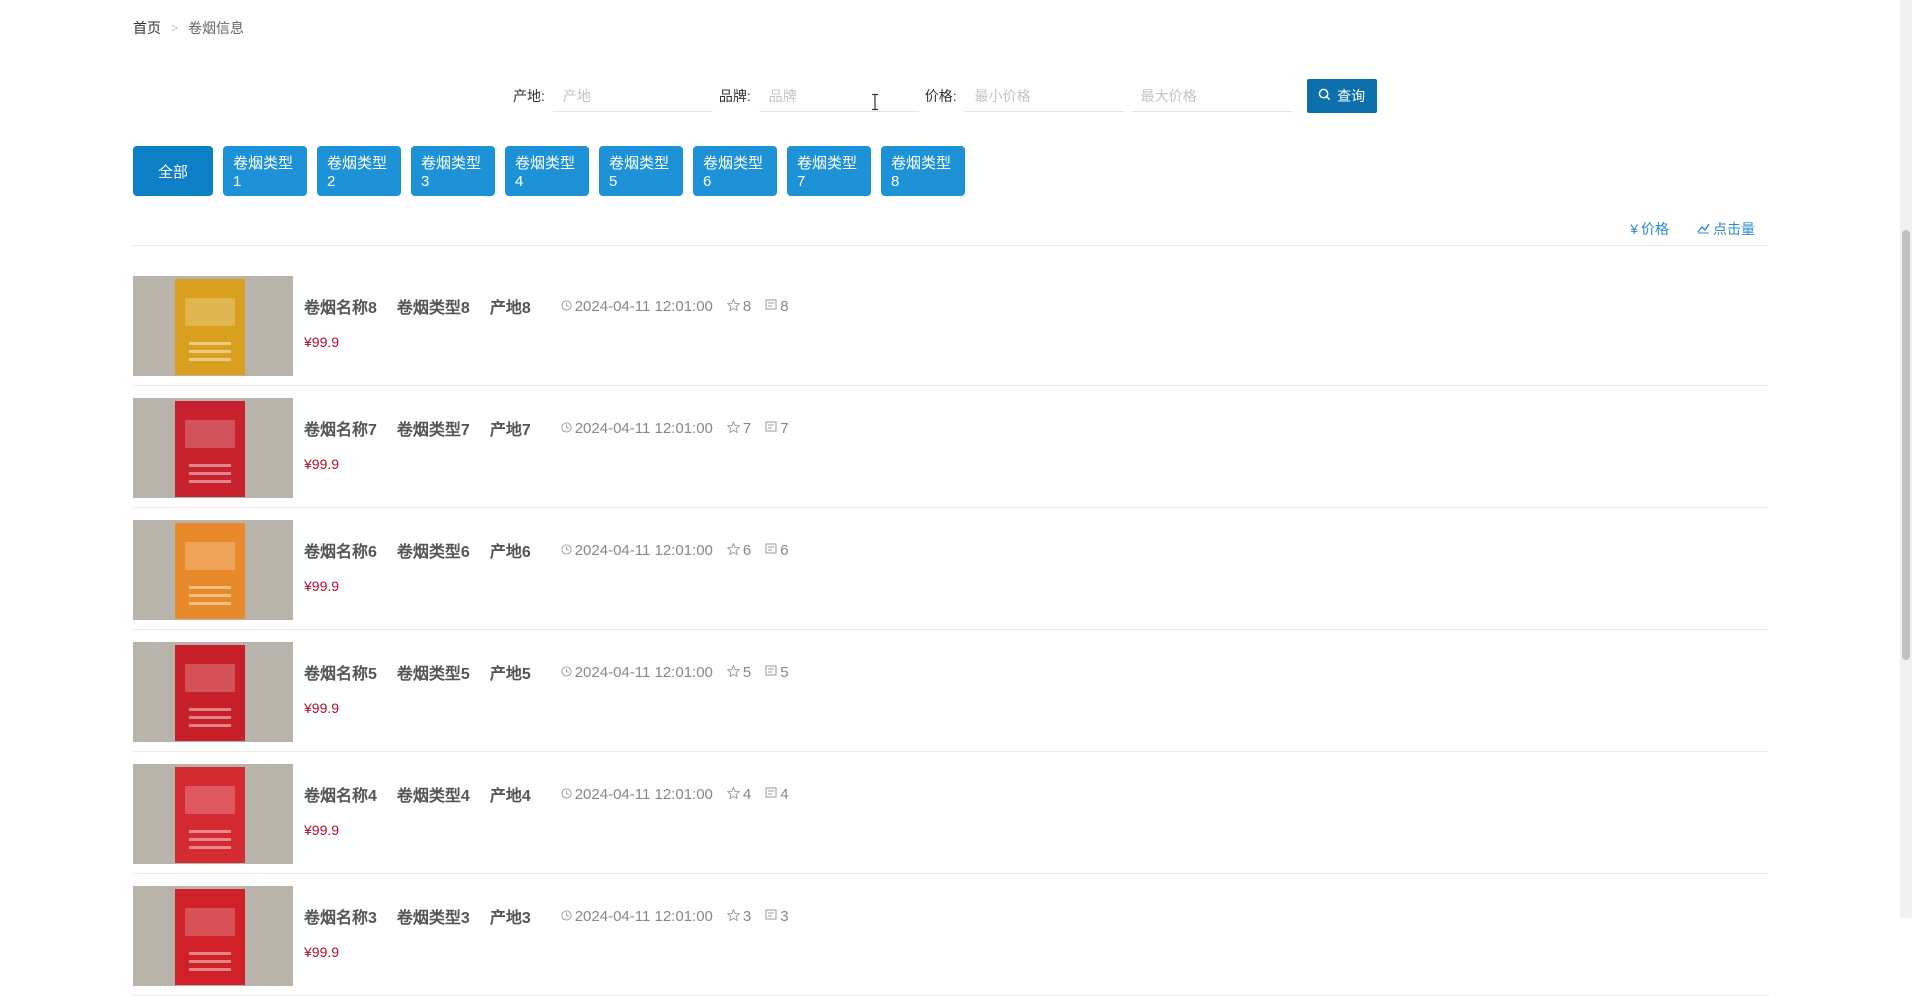 The width and height of the screenshot is (1912, 996). I want to click on brand-label: 品牌:, so click(734, 96).